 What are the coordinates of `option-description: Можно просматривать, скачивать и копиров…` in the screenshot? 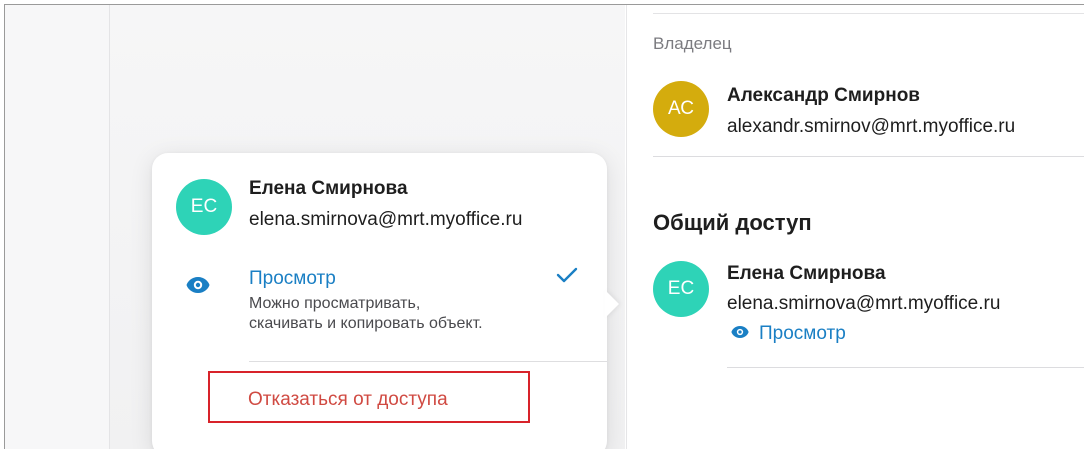 It's located at (366, 314).